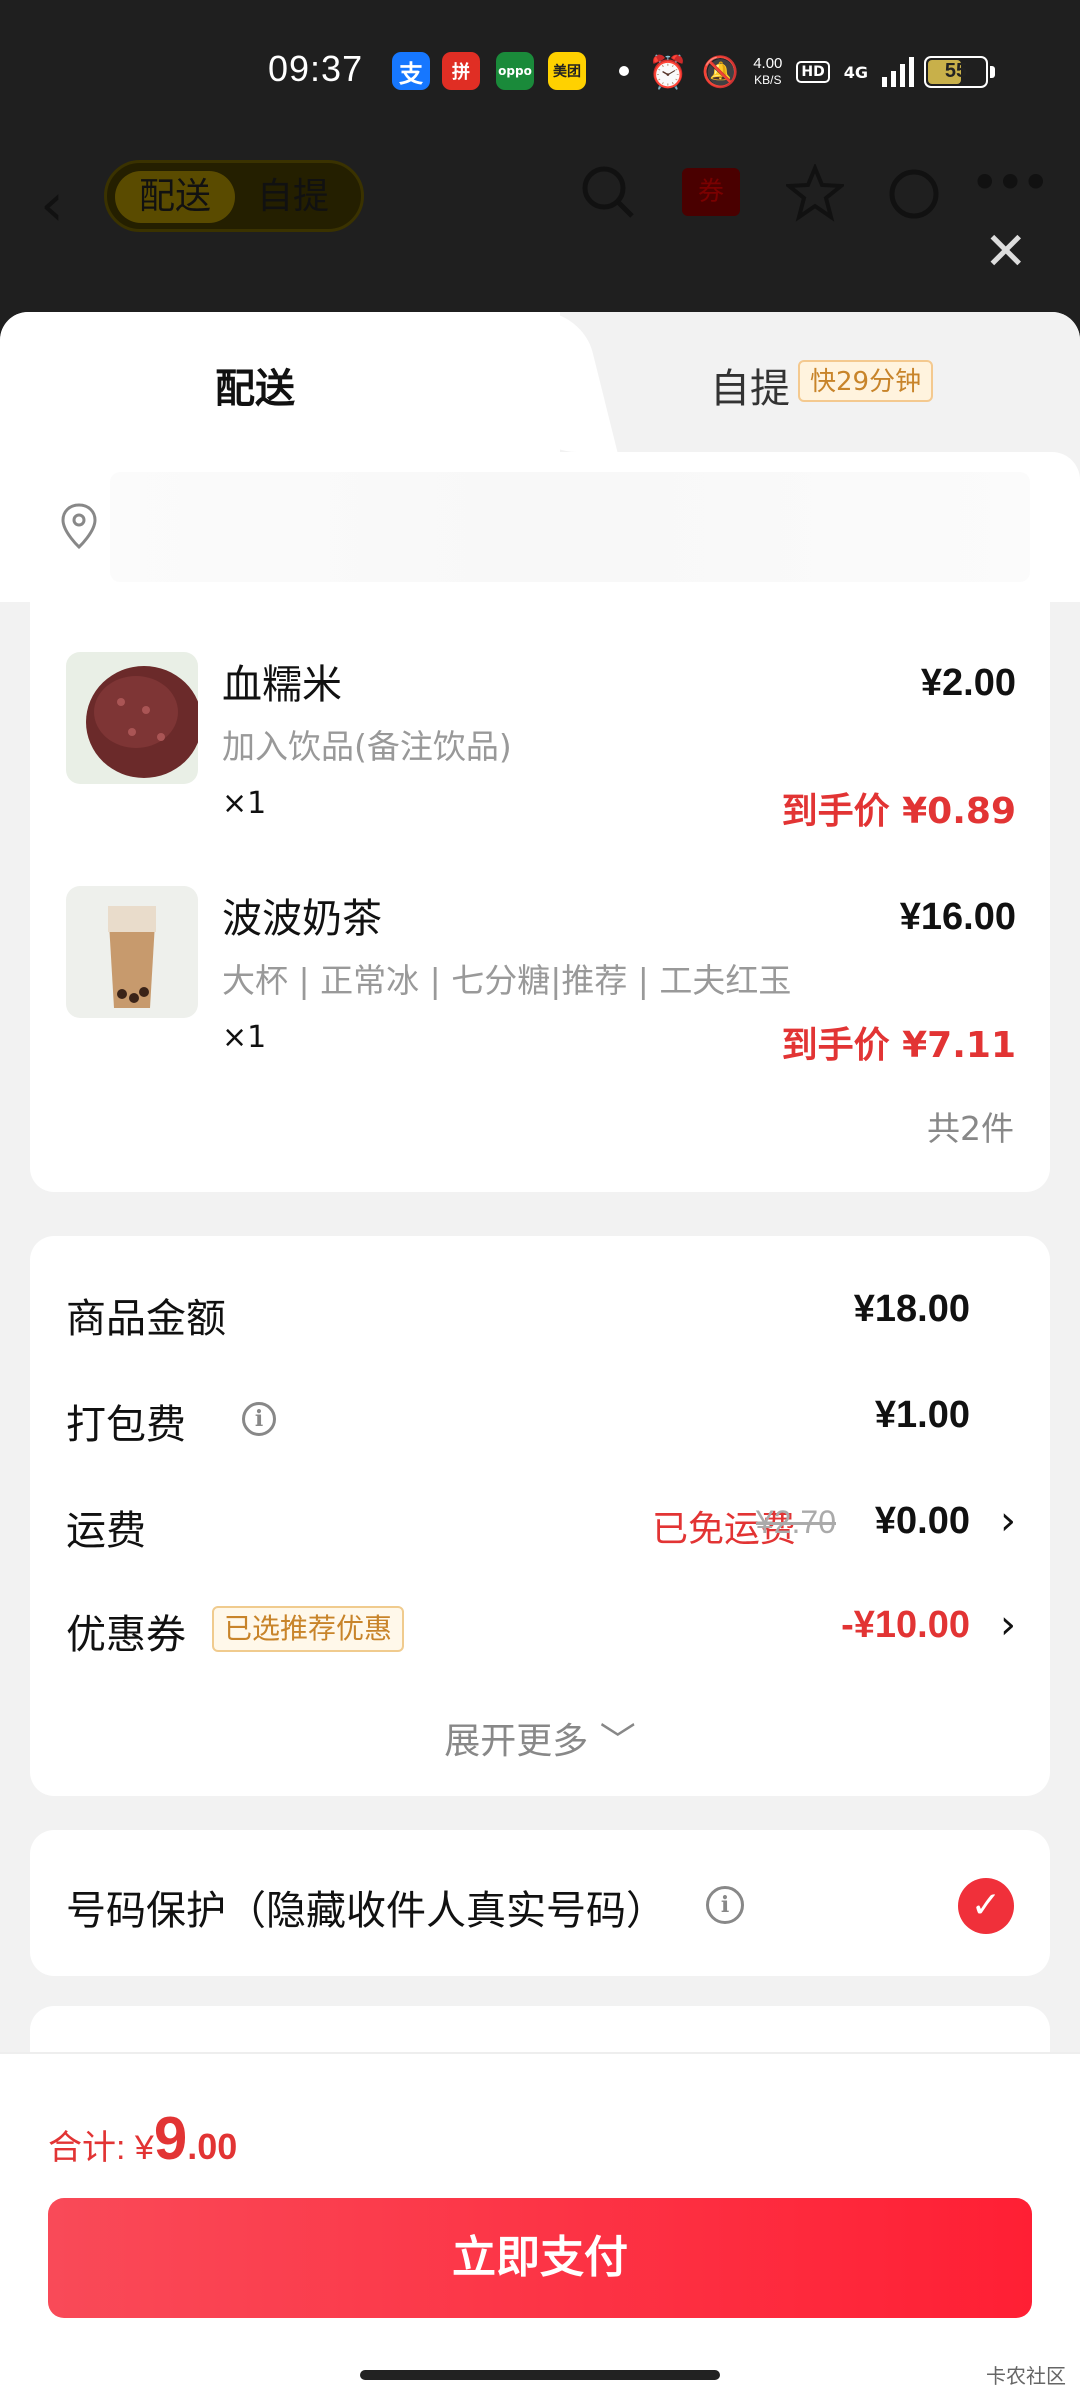  I want to click on original-shipping-fee: ¥2.70, so click(795, 1522).